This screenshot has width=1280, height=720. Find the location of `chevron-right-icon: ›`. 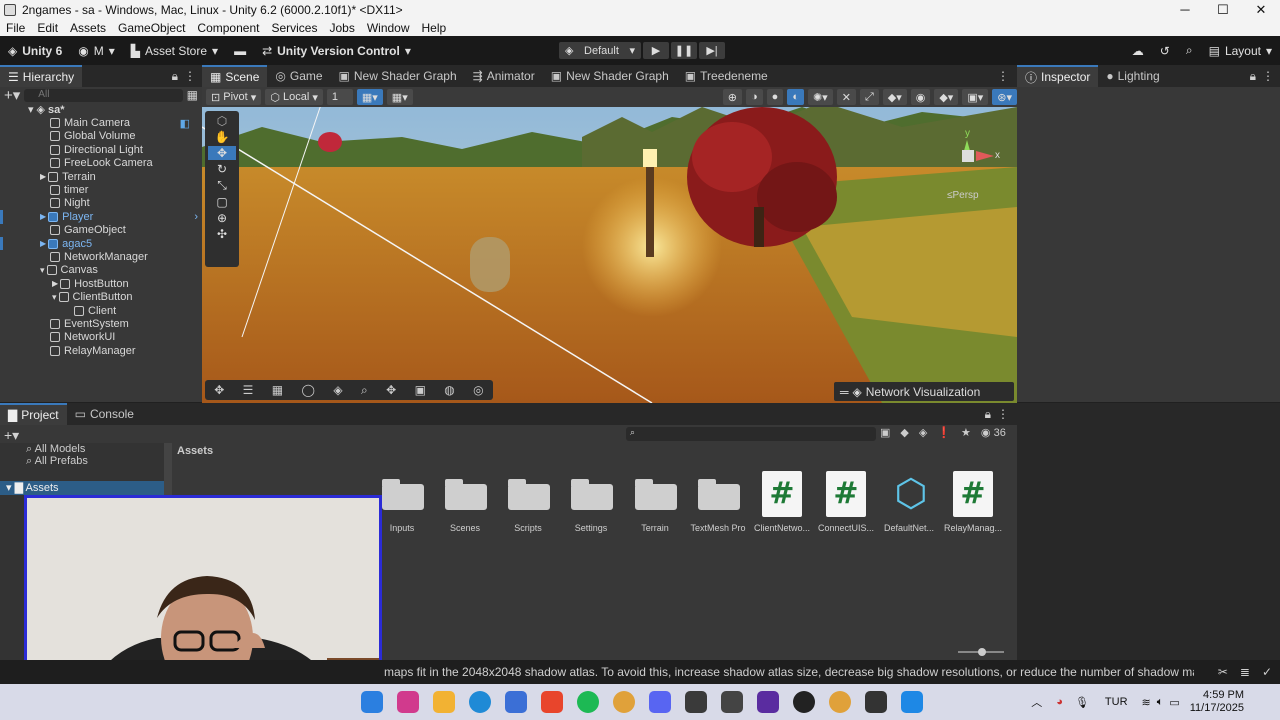

chevron-right-icon: › is located at coordinates (196, 217).